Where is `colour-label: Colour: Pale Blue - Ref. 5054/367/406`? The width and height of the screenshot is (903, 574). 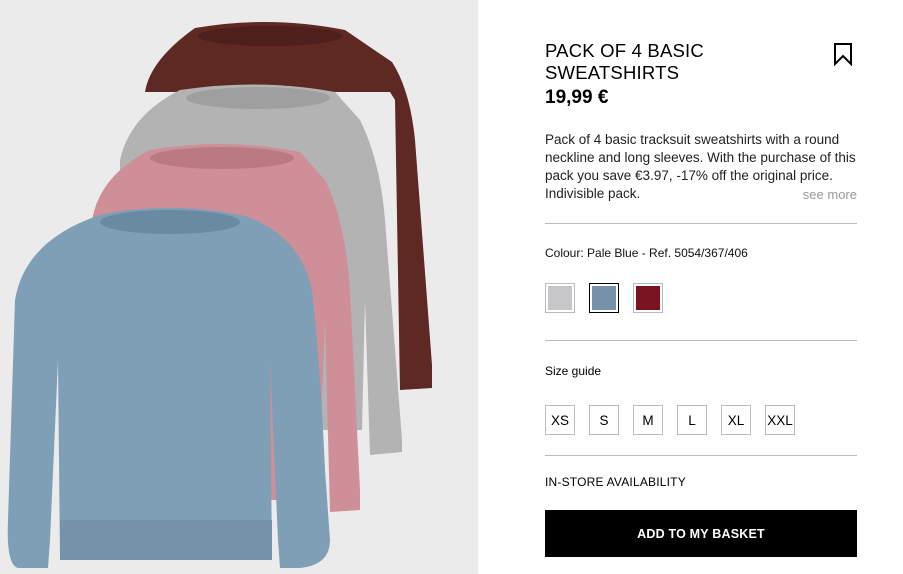
colour-label: Colour: Pale Blue - Ref. 5054/367/406 is located at coordinates (646, 253).